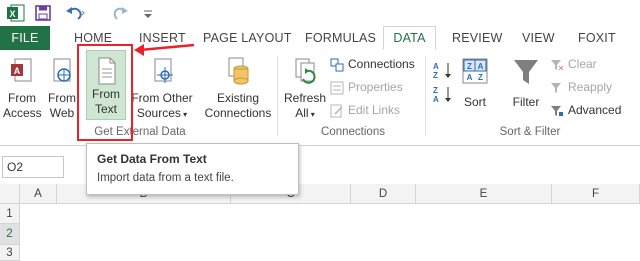  What do you see at coordinates (538, 38) in the screenshot?
I see `tab-view: VIEW` at bounding box center [538, 38].